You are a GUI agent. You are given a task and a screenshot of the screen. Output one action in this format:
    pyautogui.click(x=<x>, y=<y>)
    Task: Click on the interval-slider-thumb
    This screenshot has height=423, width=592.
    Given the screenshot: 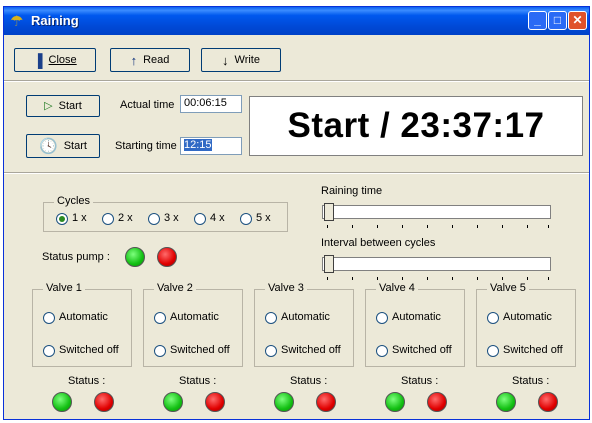 What is the action you would take?
    pyautogui.click(x=329, y=264)
    